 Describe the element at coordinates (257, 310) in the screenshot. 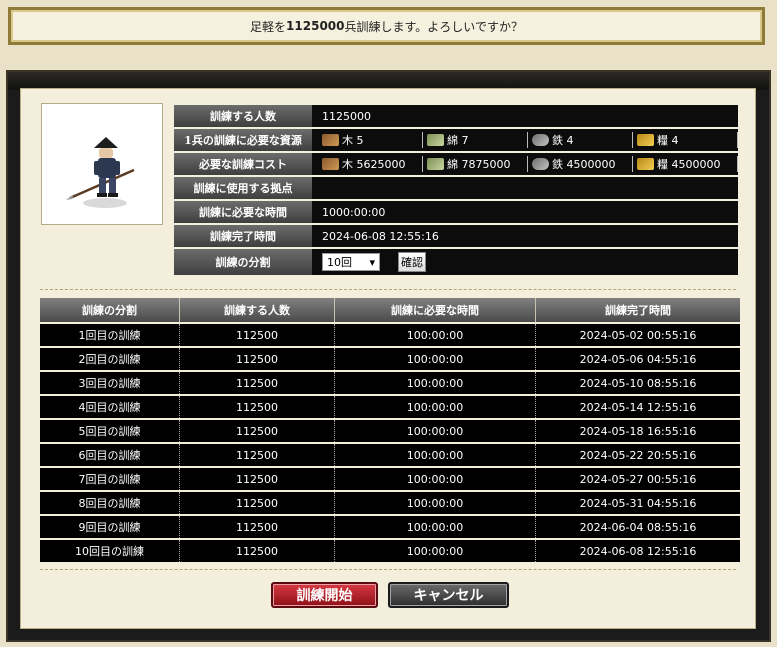

I see `schedule-header-cell: 訓練する人数` at that location.